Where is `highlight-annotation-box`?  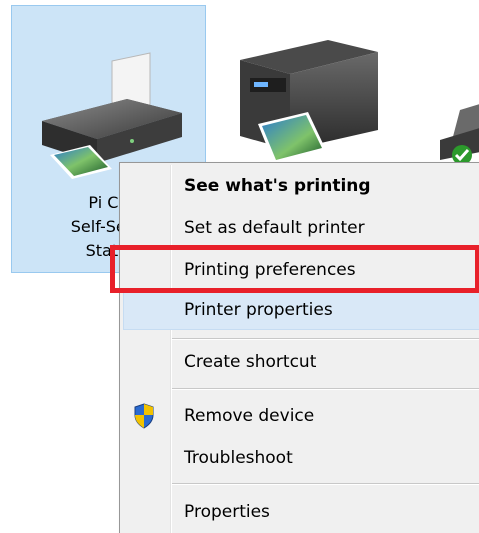
highlight-annotation-box is located at coordinates (294, 269).